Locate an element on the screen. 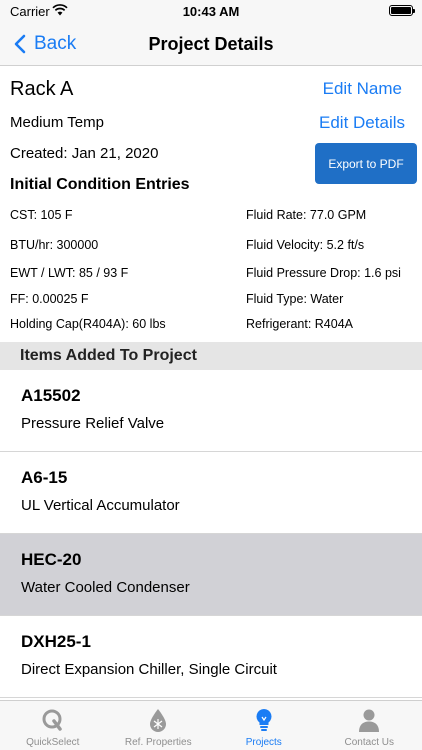 This screenshot has width=422, height=750. nav-bar: Back Project Details is located at coordinates (211, 44).